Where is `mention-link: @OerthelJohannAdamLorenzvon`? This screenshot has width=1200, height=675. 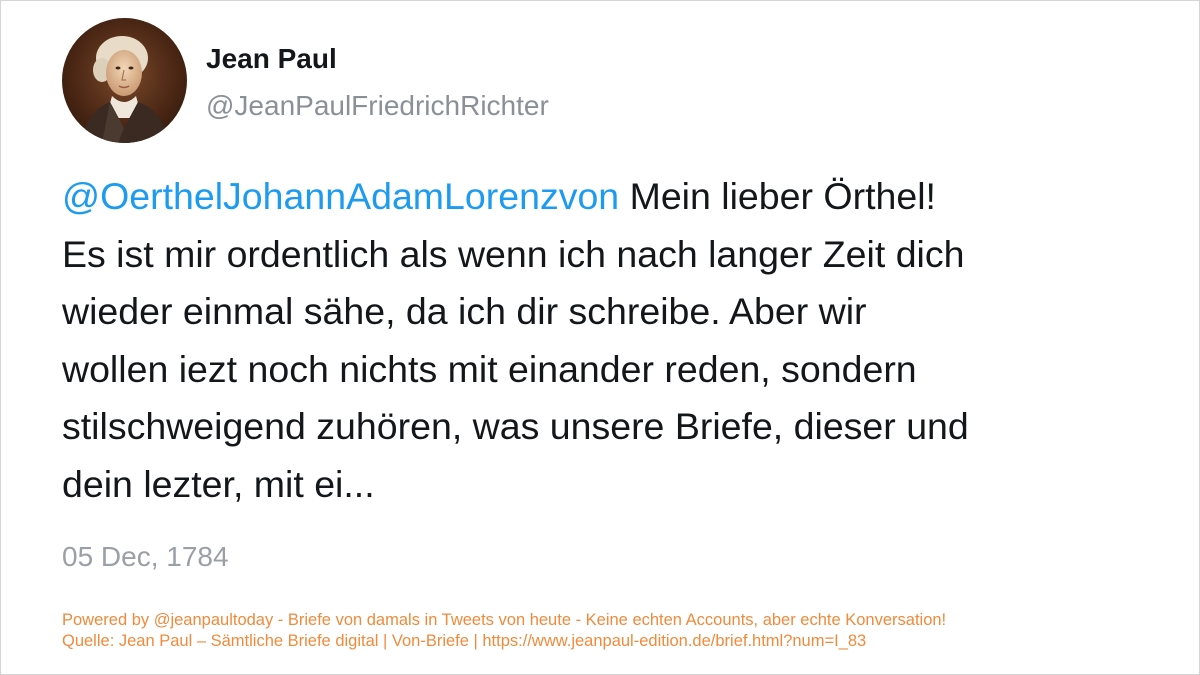
mention-link: @OerthelJohannAdamLorenzvon is located at coordinates (340, 196).